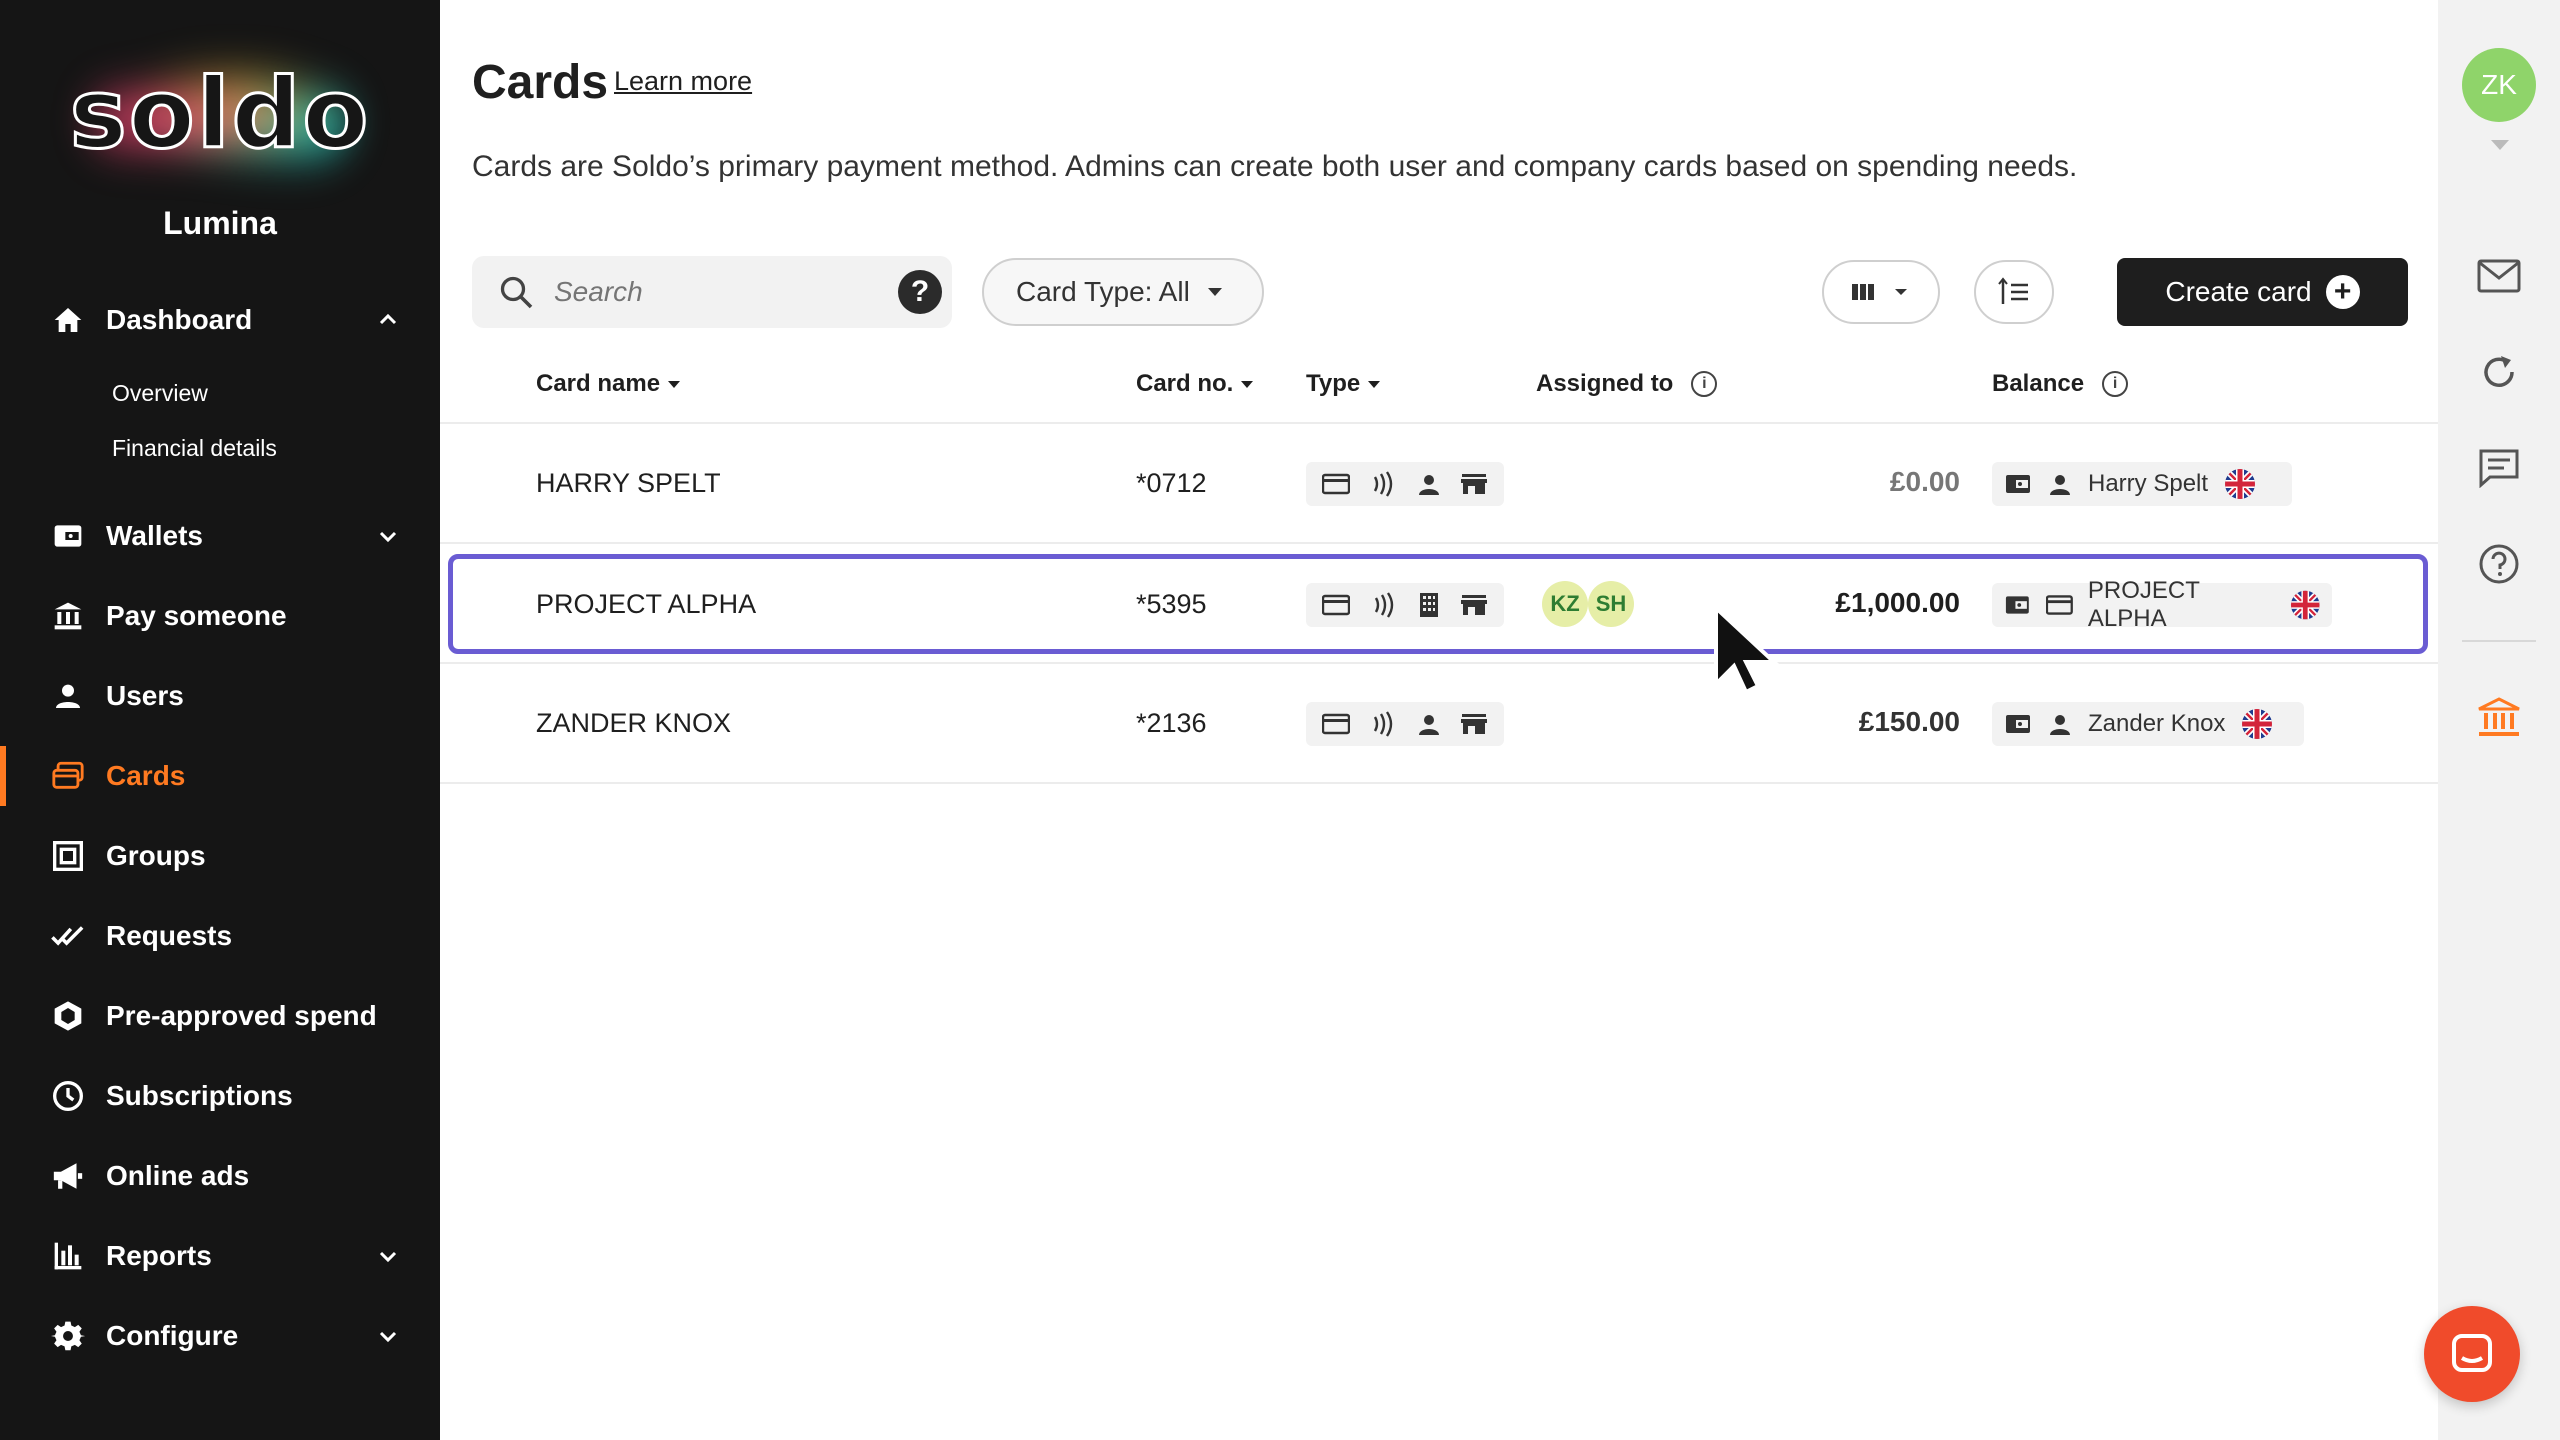 Image resolution: width=2560 pixels, height=1440 pixels. What do you see at coordinates (1605, 383) in the screenshot?
I see `col-header-label: Assigned to` at bounding box center [1605, 383].